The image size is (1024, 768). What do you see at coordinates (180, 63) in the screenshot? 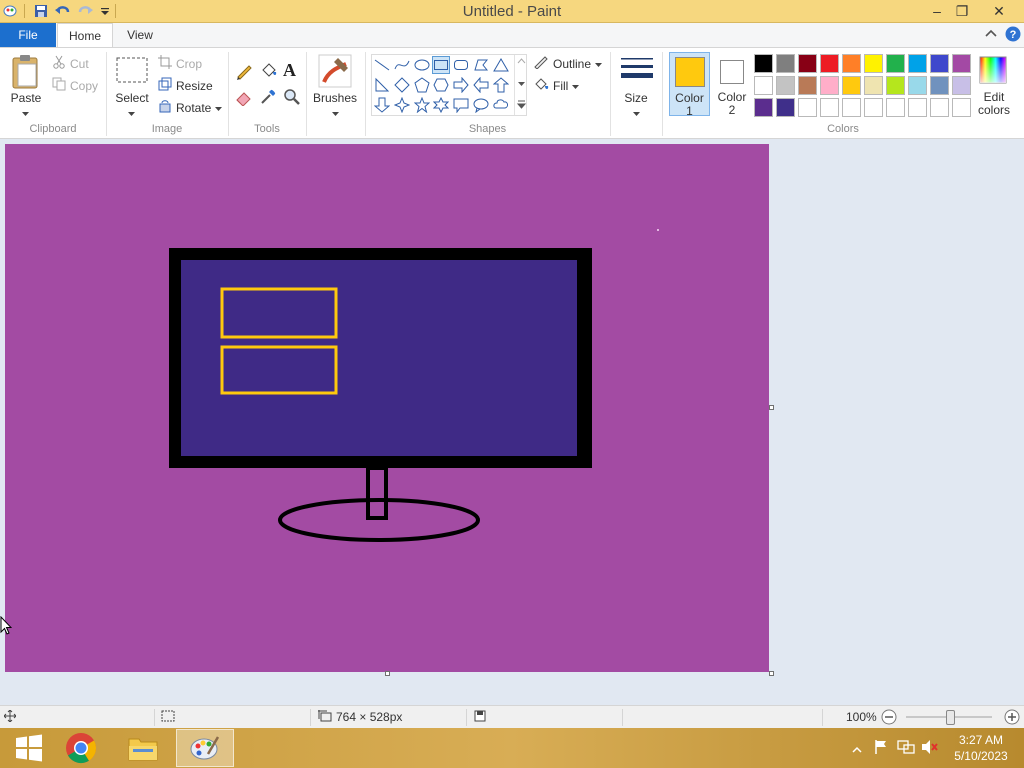
I see `crop-button: Crop` at bounding box center [180, 63].